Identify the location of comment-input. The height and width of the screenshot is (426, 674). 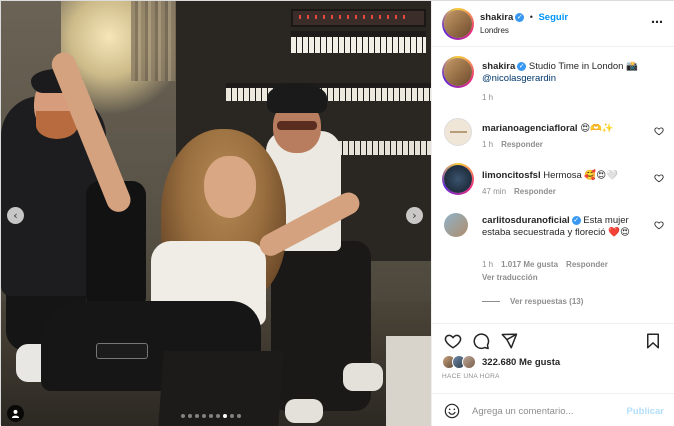
(542, 411).